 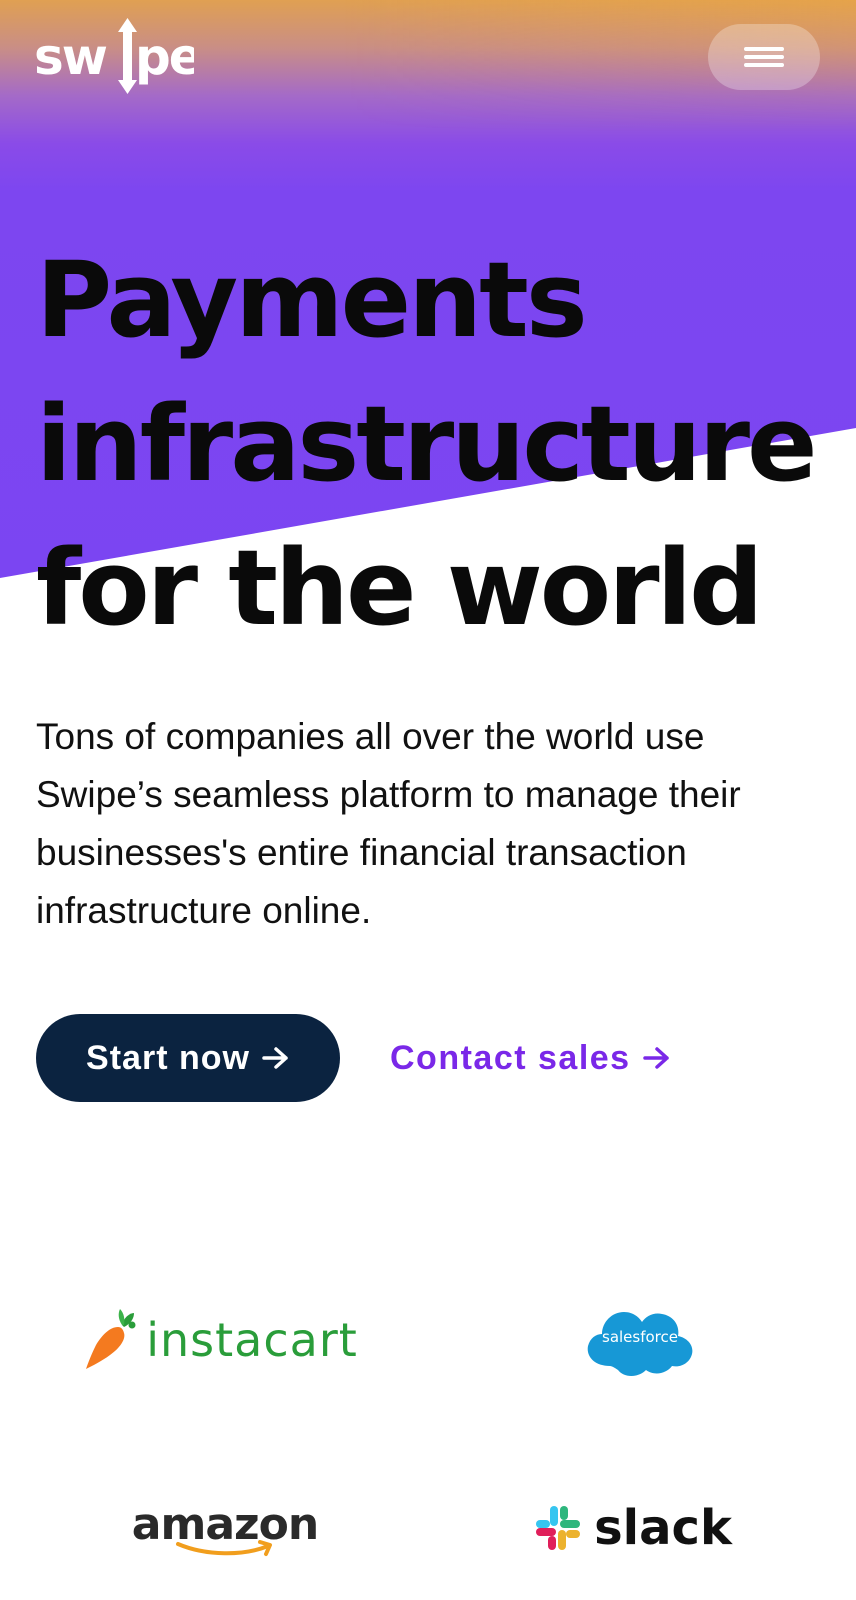 I want to click on swipe-logo-mark: sw pe, so click(x=114, y=56).